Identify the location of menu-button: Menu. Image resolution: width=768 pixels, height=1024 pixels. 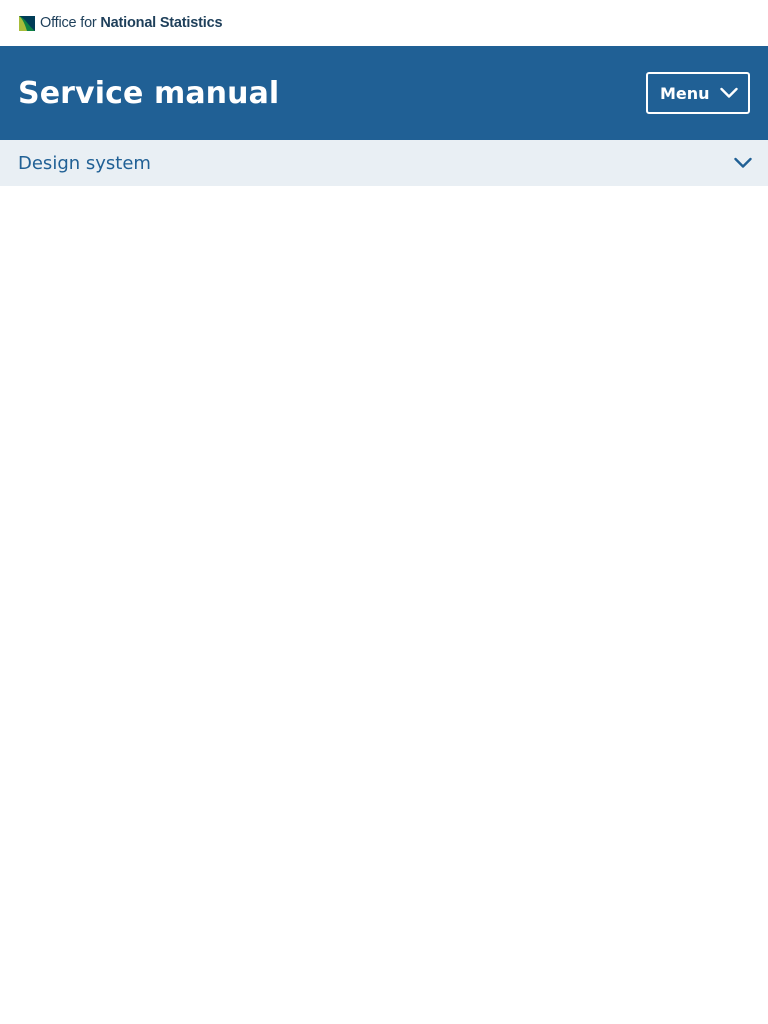
(698, 93).